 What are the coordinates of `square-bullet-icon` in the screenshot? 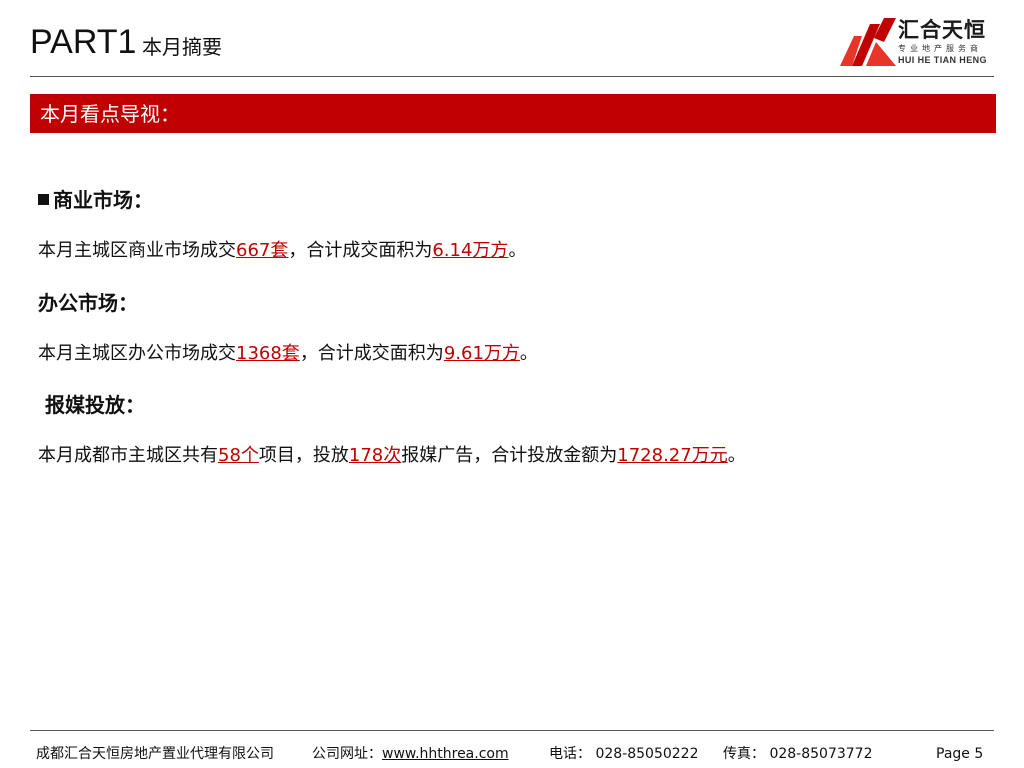 It's located at (43, 199).